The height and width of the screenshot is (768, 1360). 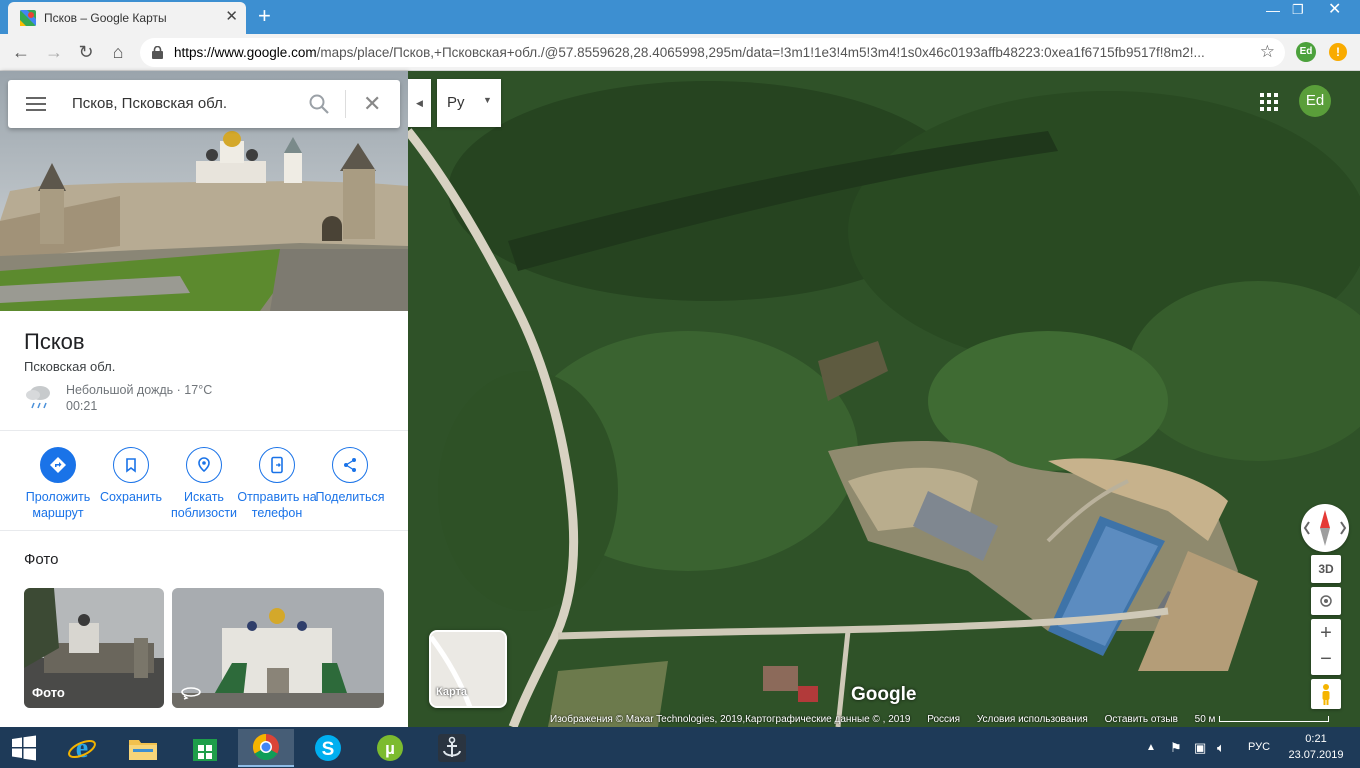 I want to click on tab-title: Псков – Google Карты, so click(x=105, y=18).